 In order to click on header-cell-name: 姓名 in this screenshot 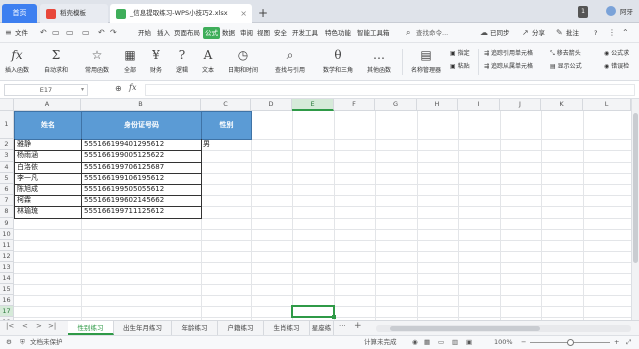, I will do `click(48, 125)`.